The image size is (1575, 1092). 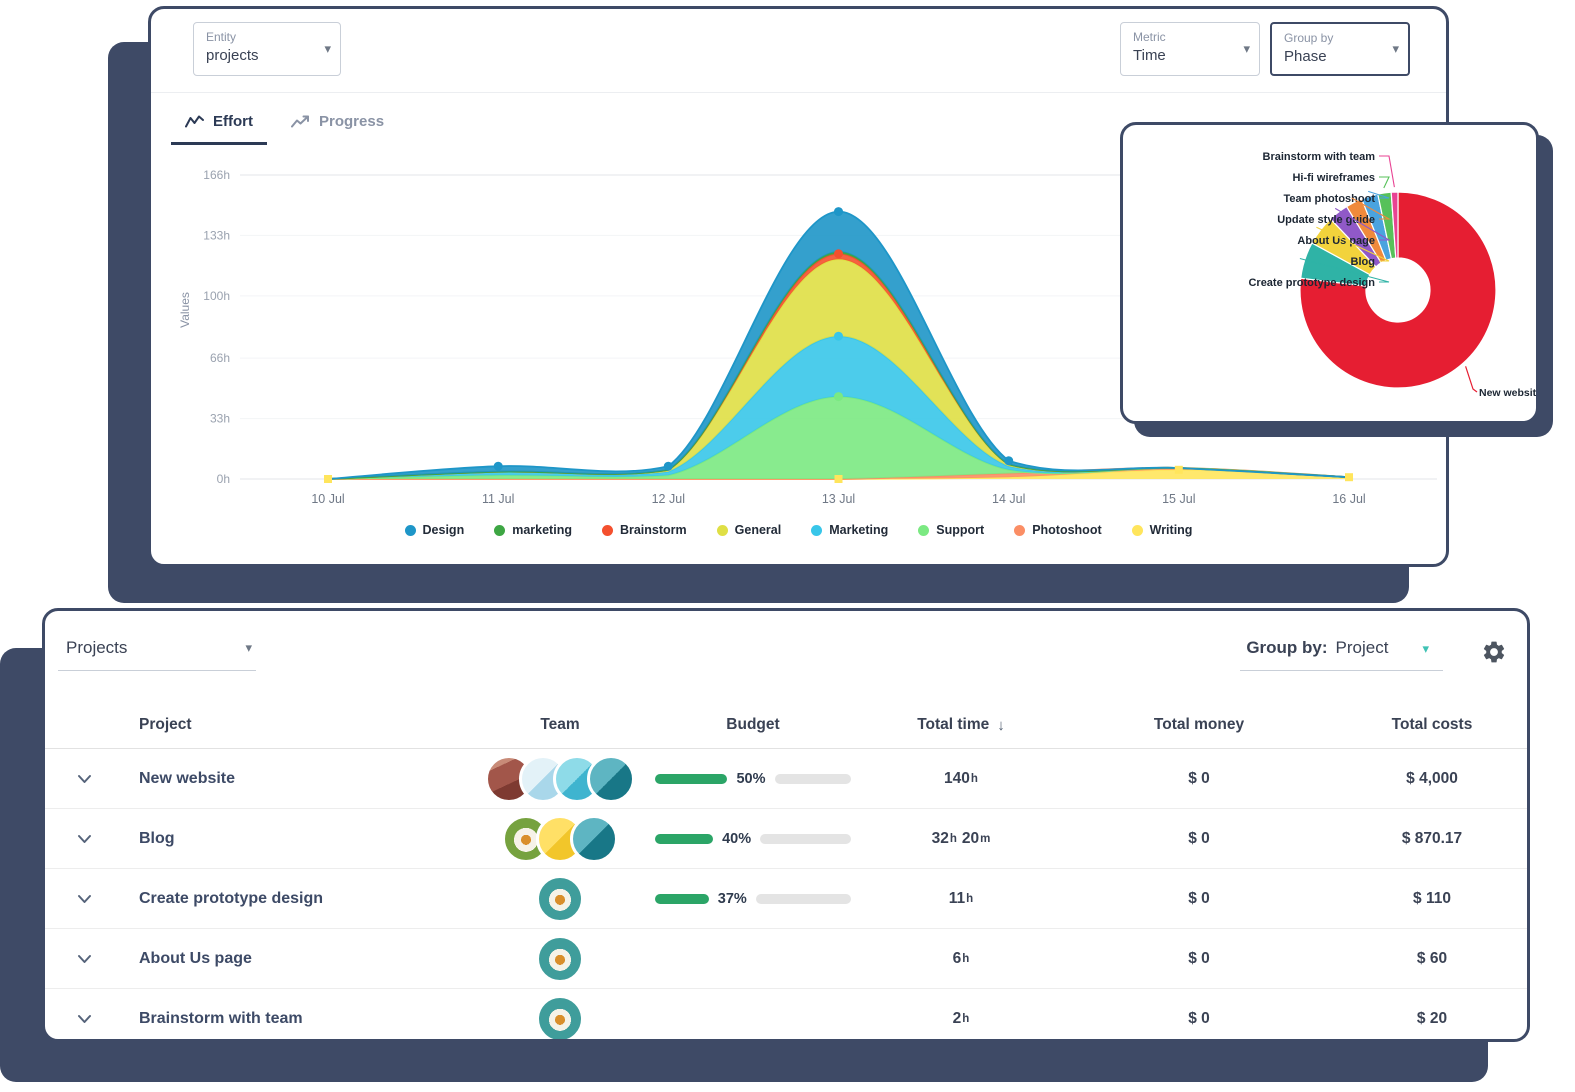 What do you see at coordinates (957, 958) in the screenshot?
I see `time-value: 6` at bounding box center [957, 958].